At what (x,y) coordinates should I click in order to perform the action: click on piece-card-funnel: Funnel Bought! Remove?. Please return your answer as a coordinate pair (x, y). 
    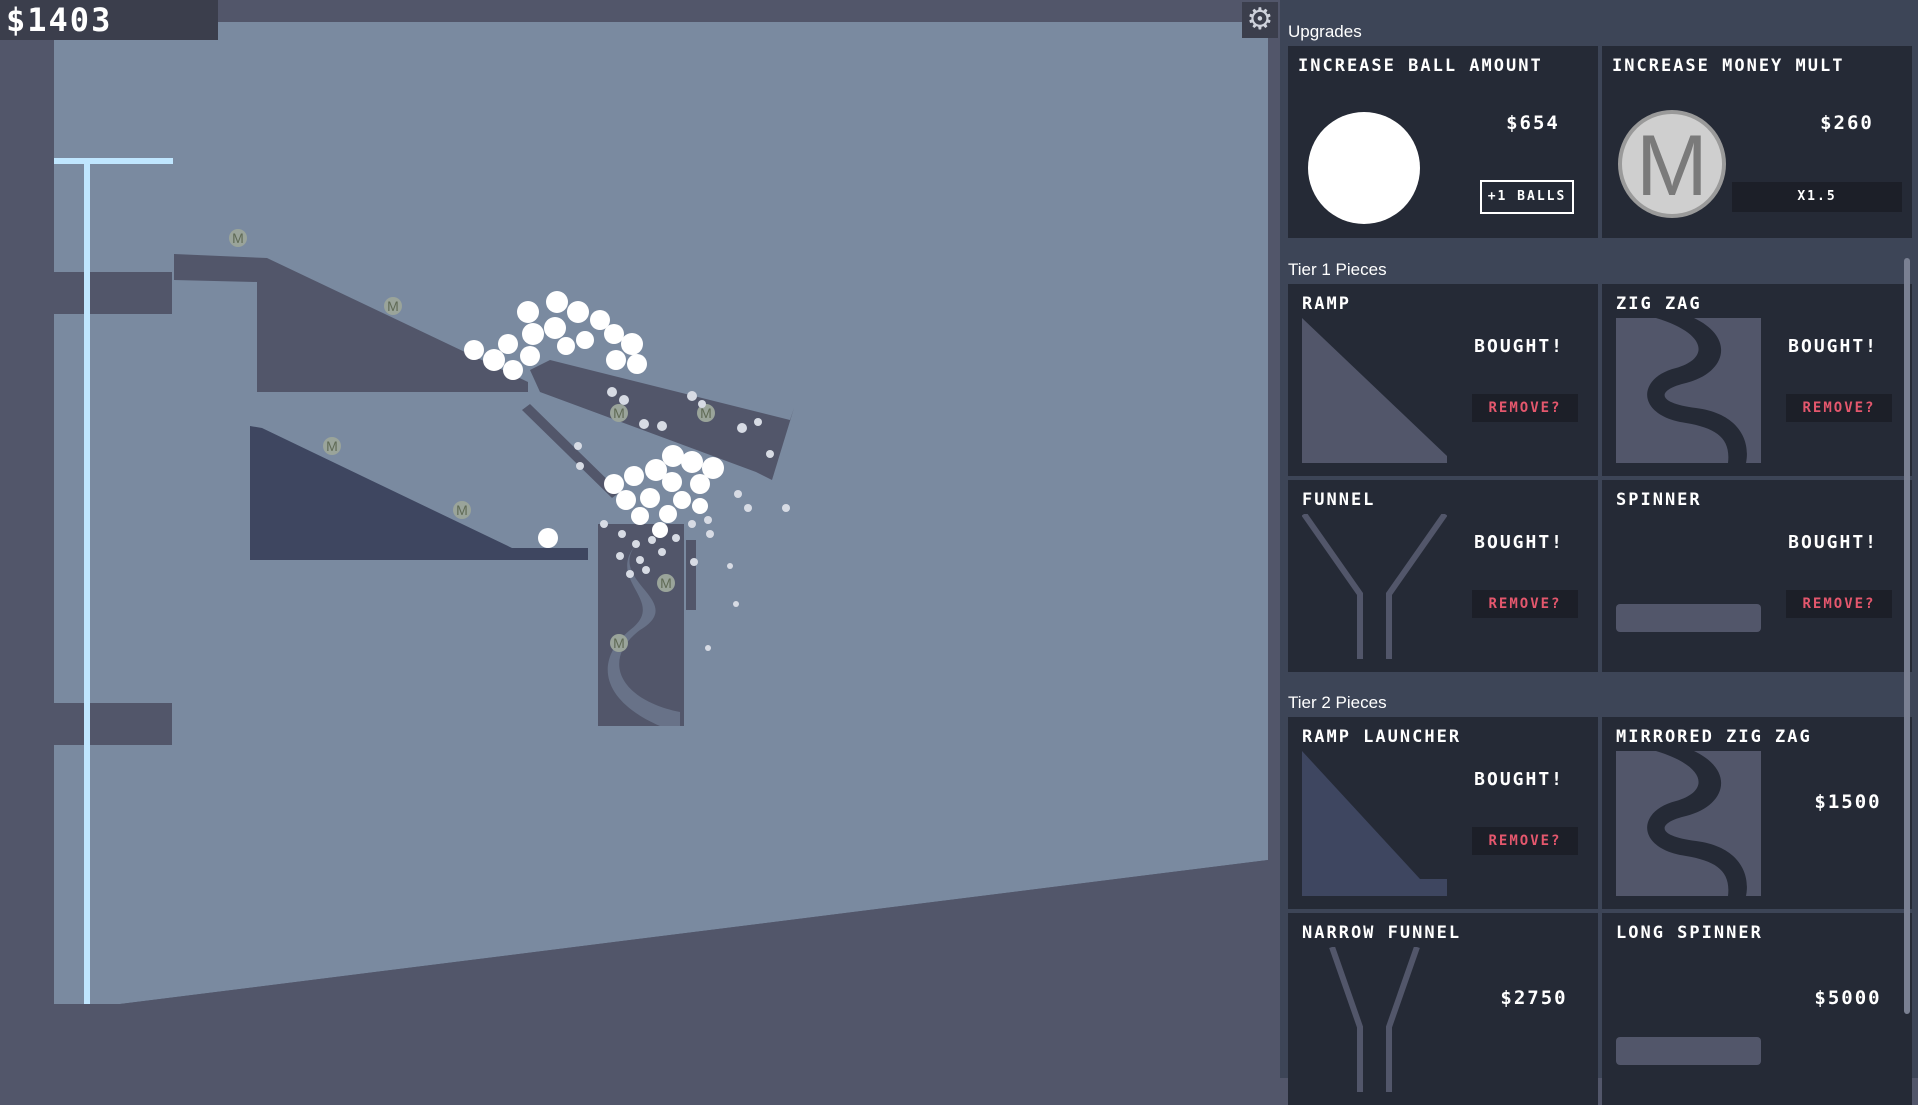
    Looking at the image, I should click on (1443, 576).